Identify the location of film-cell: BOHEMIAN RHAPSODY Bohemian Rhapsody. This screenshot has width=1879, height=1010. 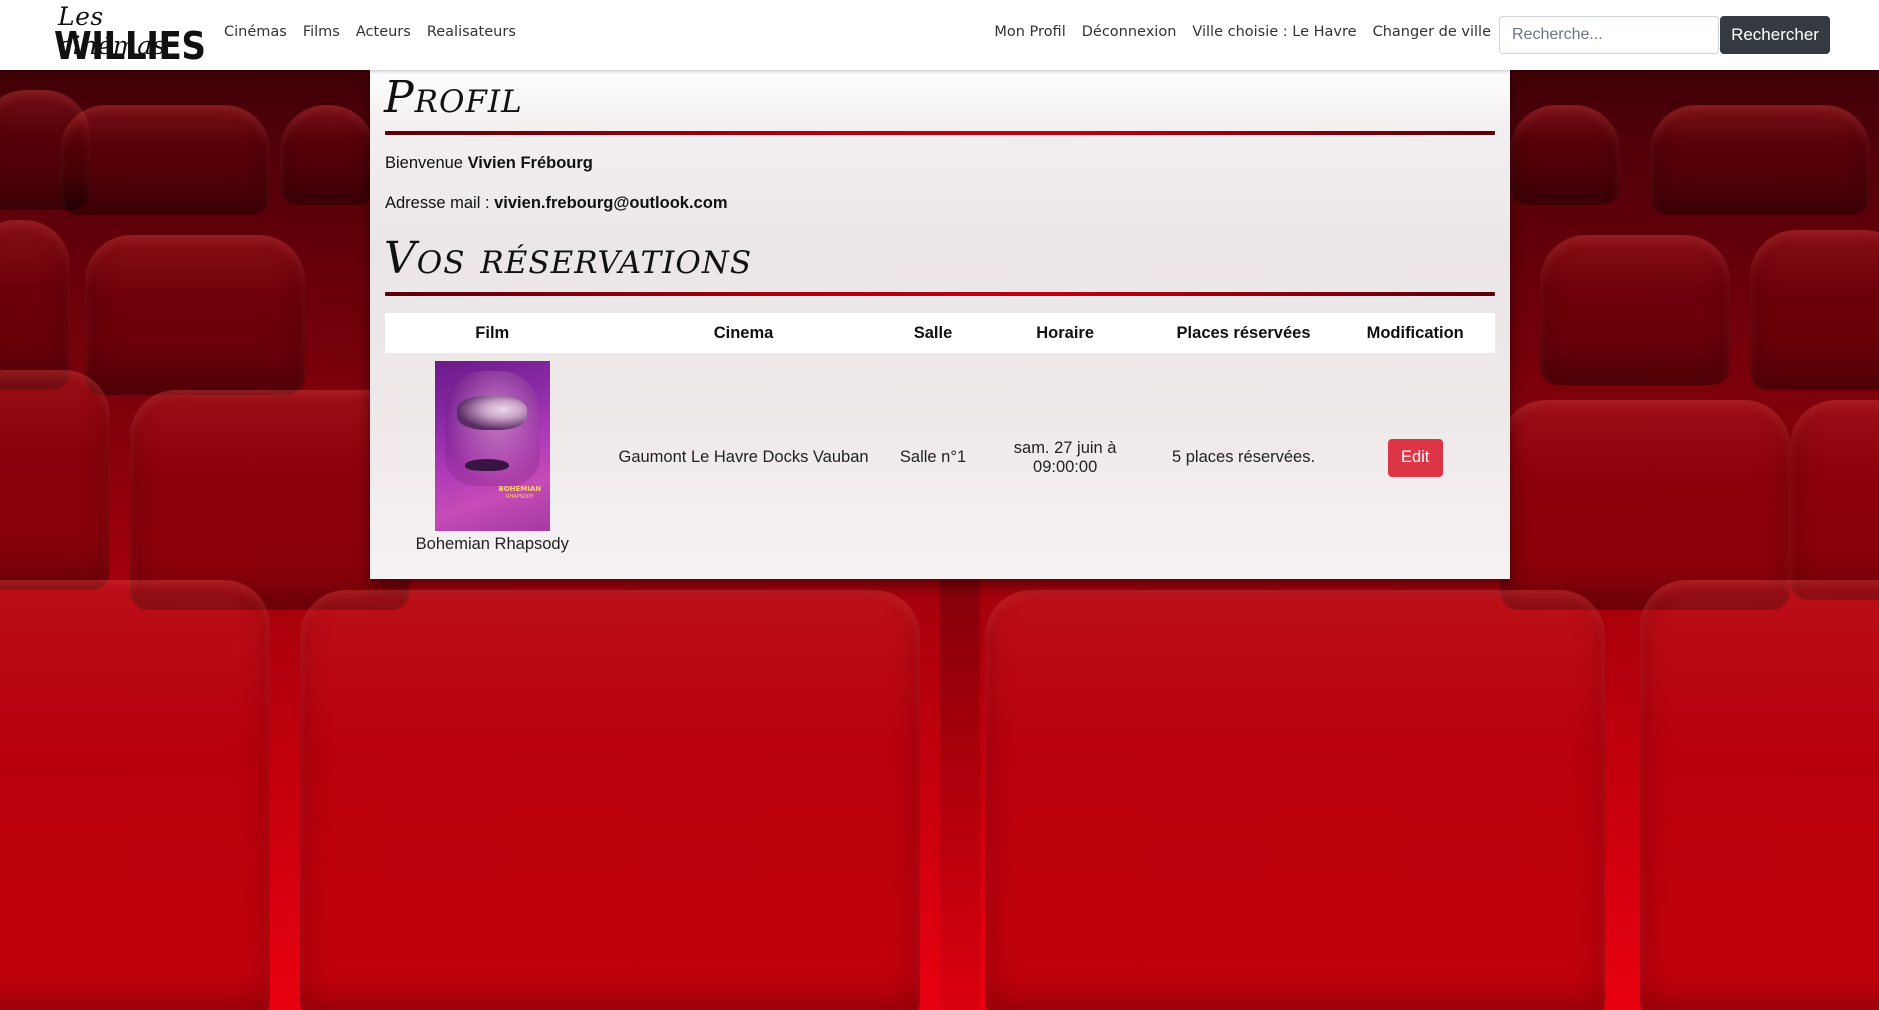
(492, 460).